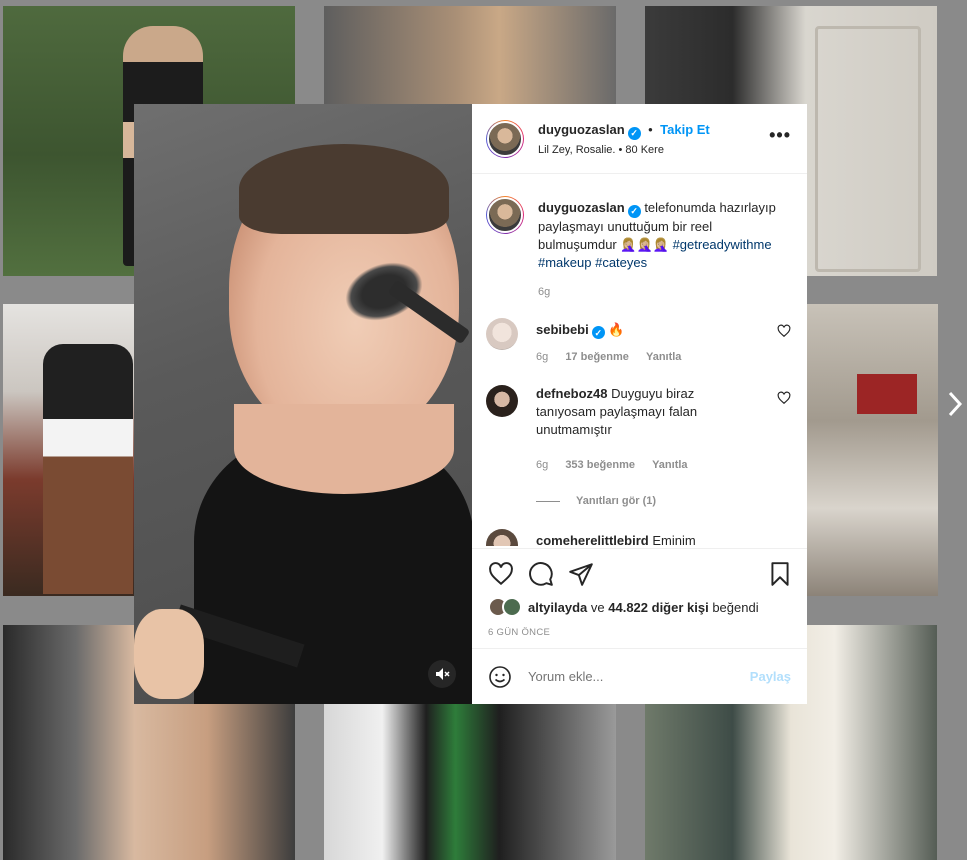  Describe the element at coordinates (955, 406) in the screenshot. I see `chevron-right-icon` at that location.